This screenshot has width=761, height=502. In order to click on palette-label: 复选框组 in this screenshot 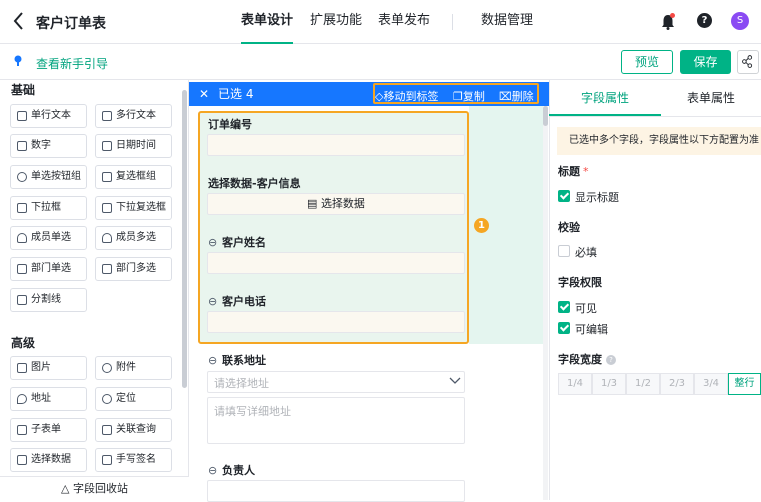, I will do `click(136, 176)`.